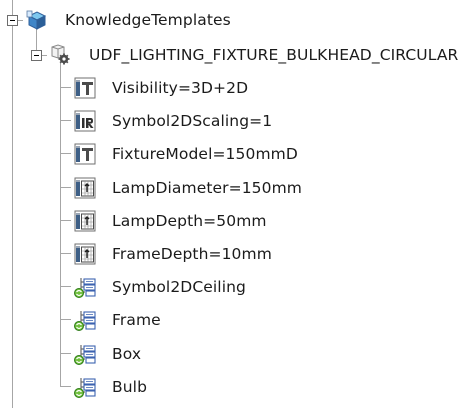 The width and height of the screenshot is (470, 408). What do you see at coordinates (205, 154) in the screenshot?
I see `tree-item-label: FixtureModel=150mmD` at bounding box center [205, 154].